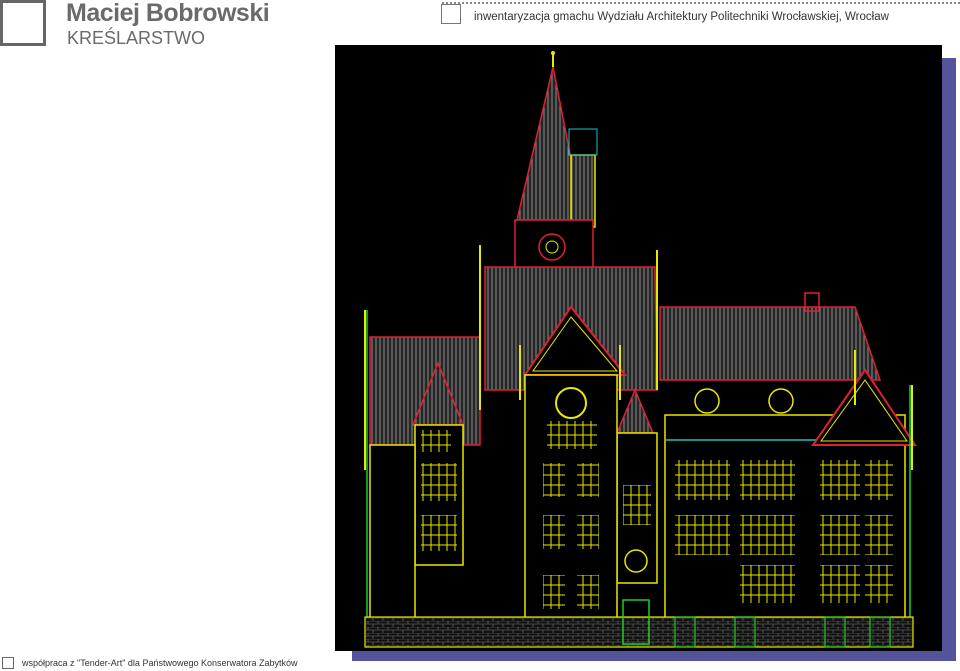 The height and width of the screenshot is (671, 960). I want to click on tower, so click(556, 161).